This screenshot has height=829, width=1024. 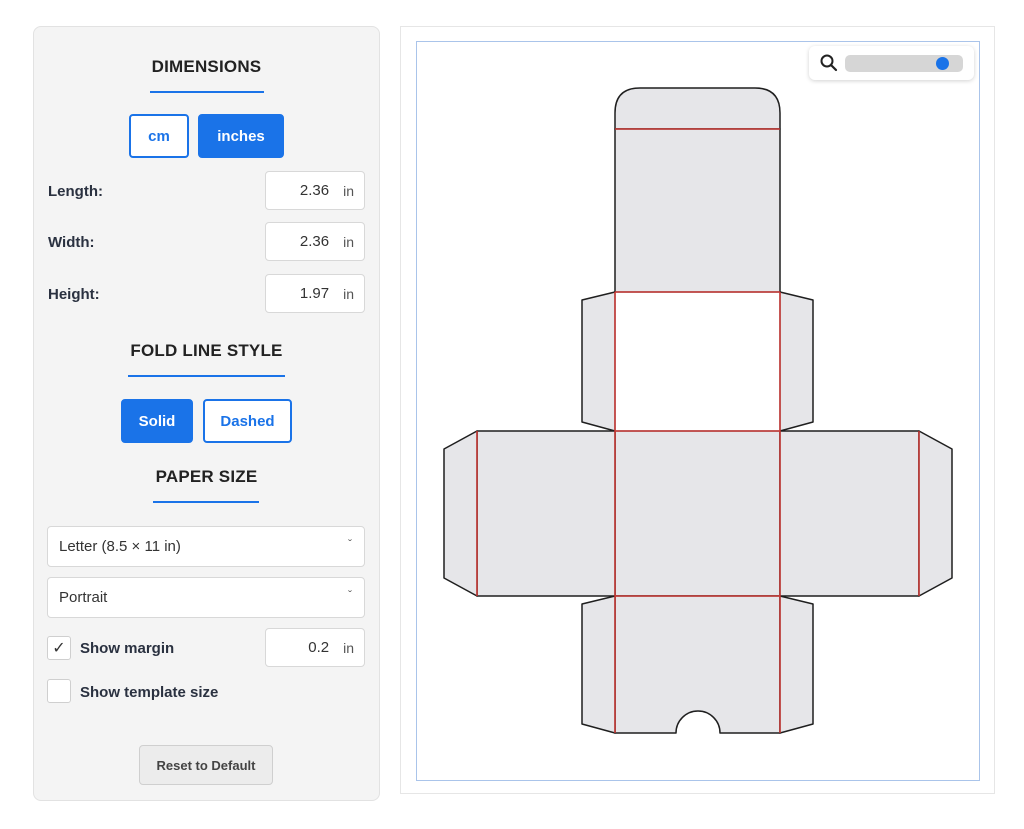 What do you see at coordinates (598, 664) in the screenshot?
I see `dust-flap-lower-left` at bounding box center [598, 664].